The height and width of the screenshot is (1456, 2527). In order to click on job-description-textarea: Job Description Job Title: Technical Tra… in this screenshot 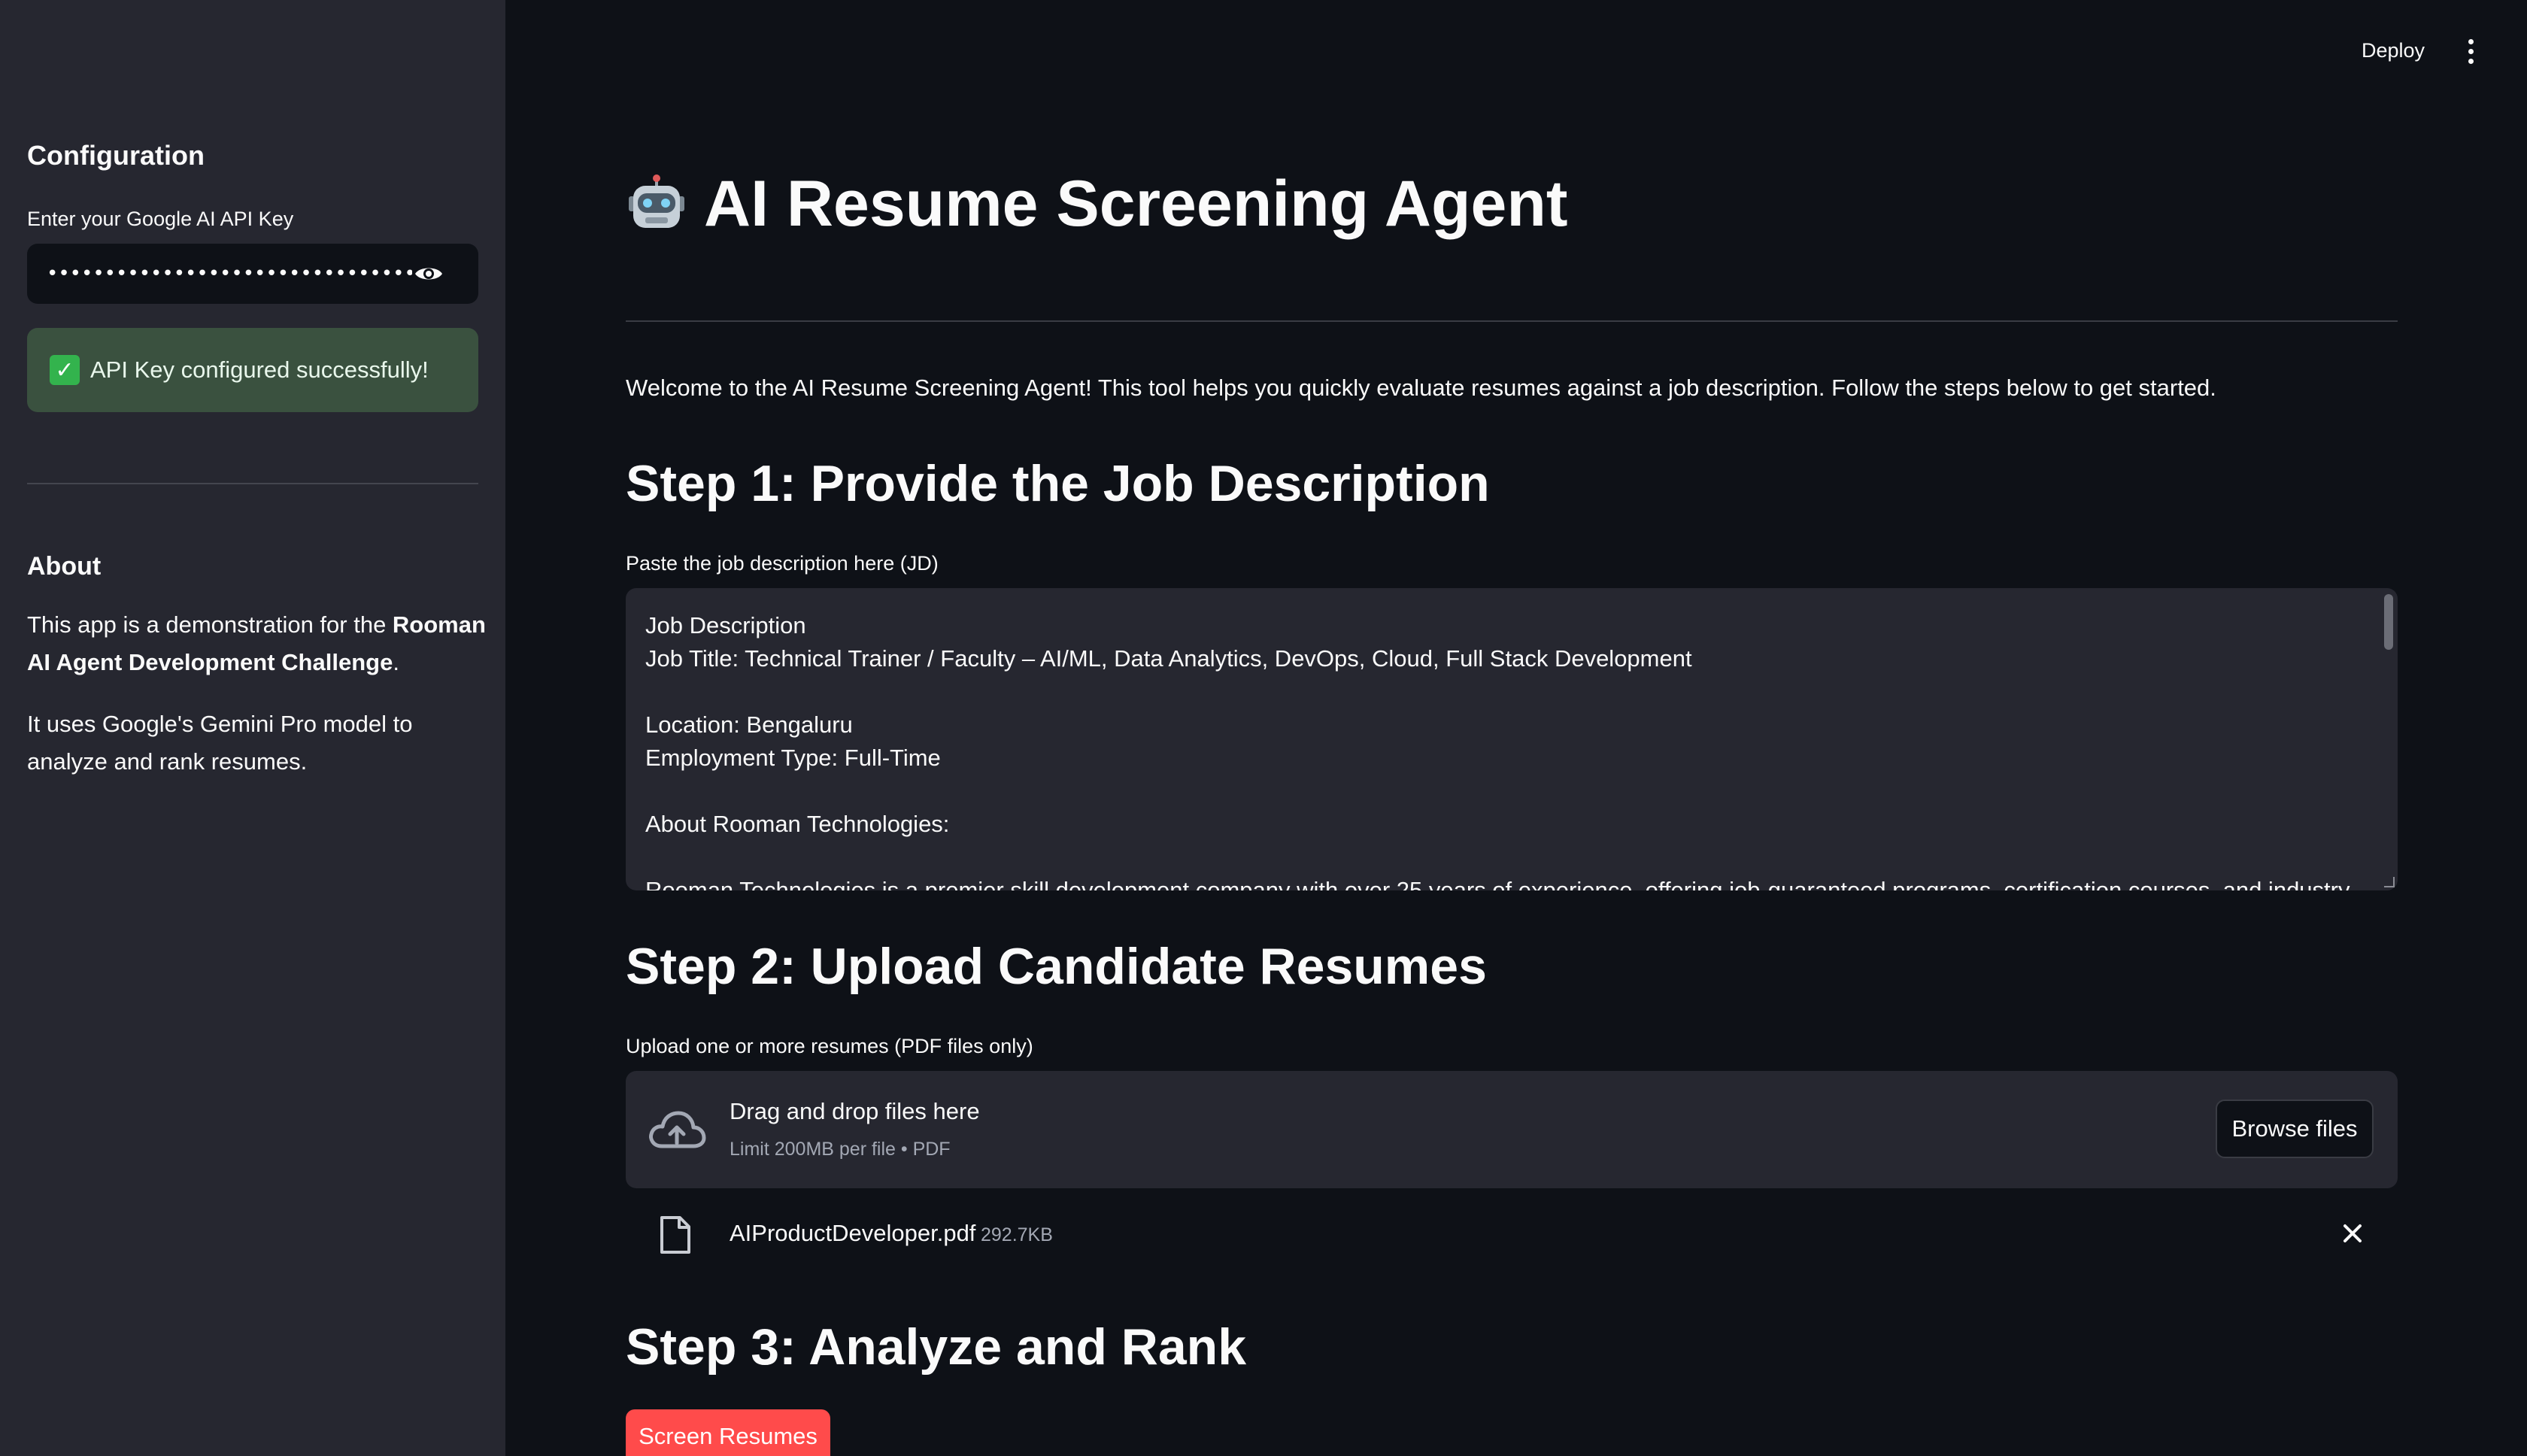, I will do `click(1512, 739)`.